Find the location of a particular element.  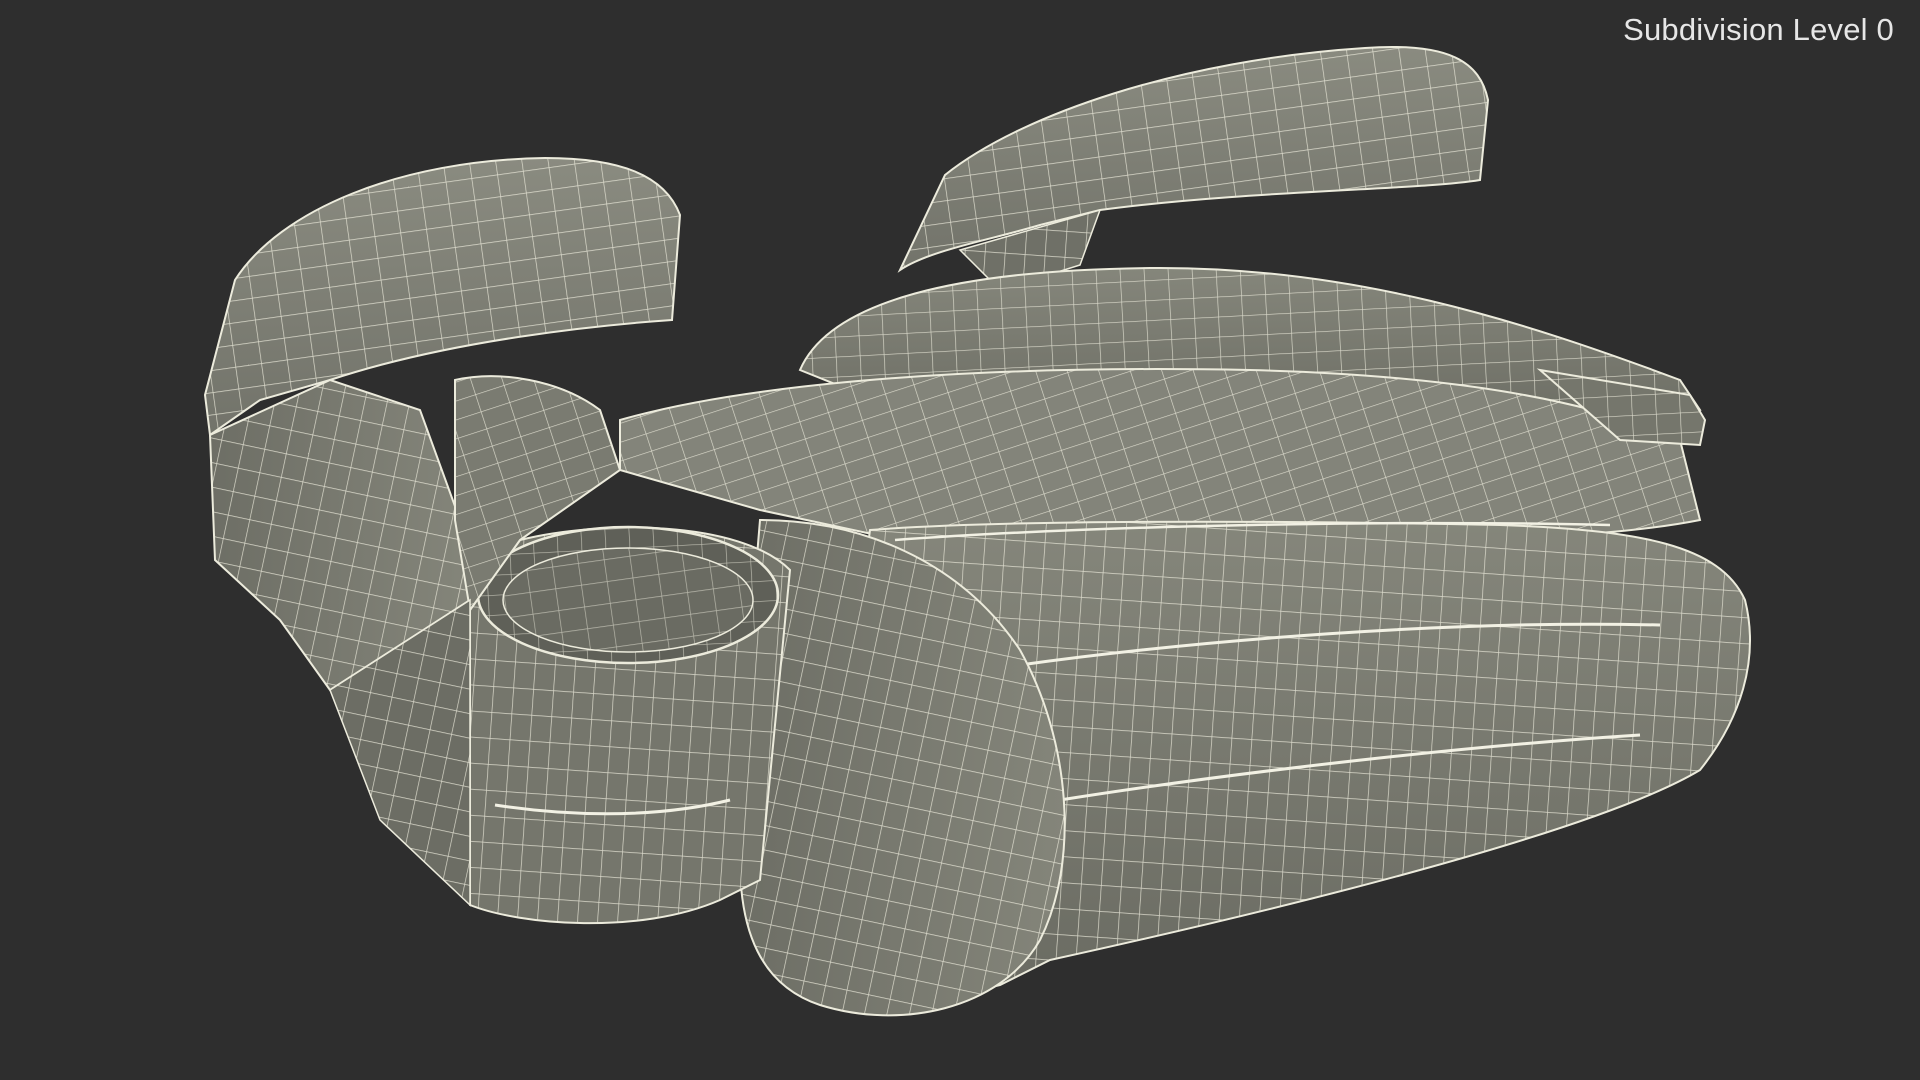

subdivision-level-label: Subdivision Level 0 is located at coordinates (1758, 29).